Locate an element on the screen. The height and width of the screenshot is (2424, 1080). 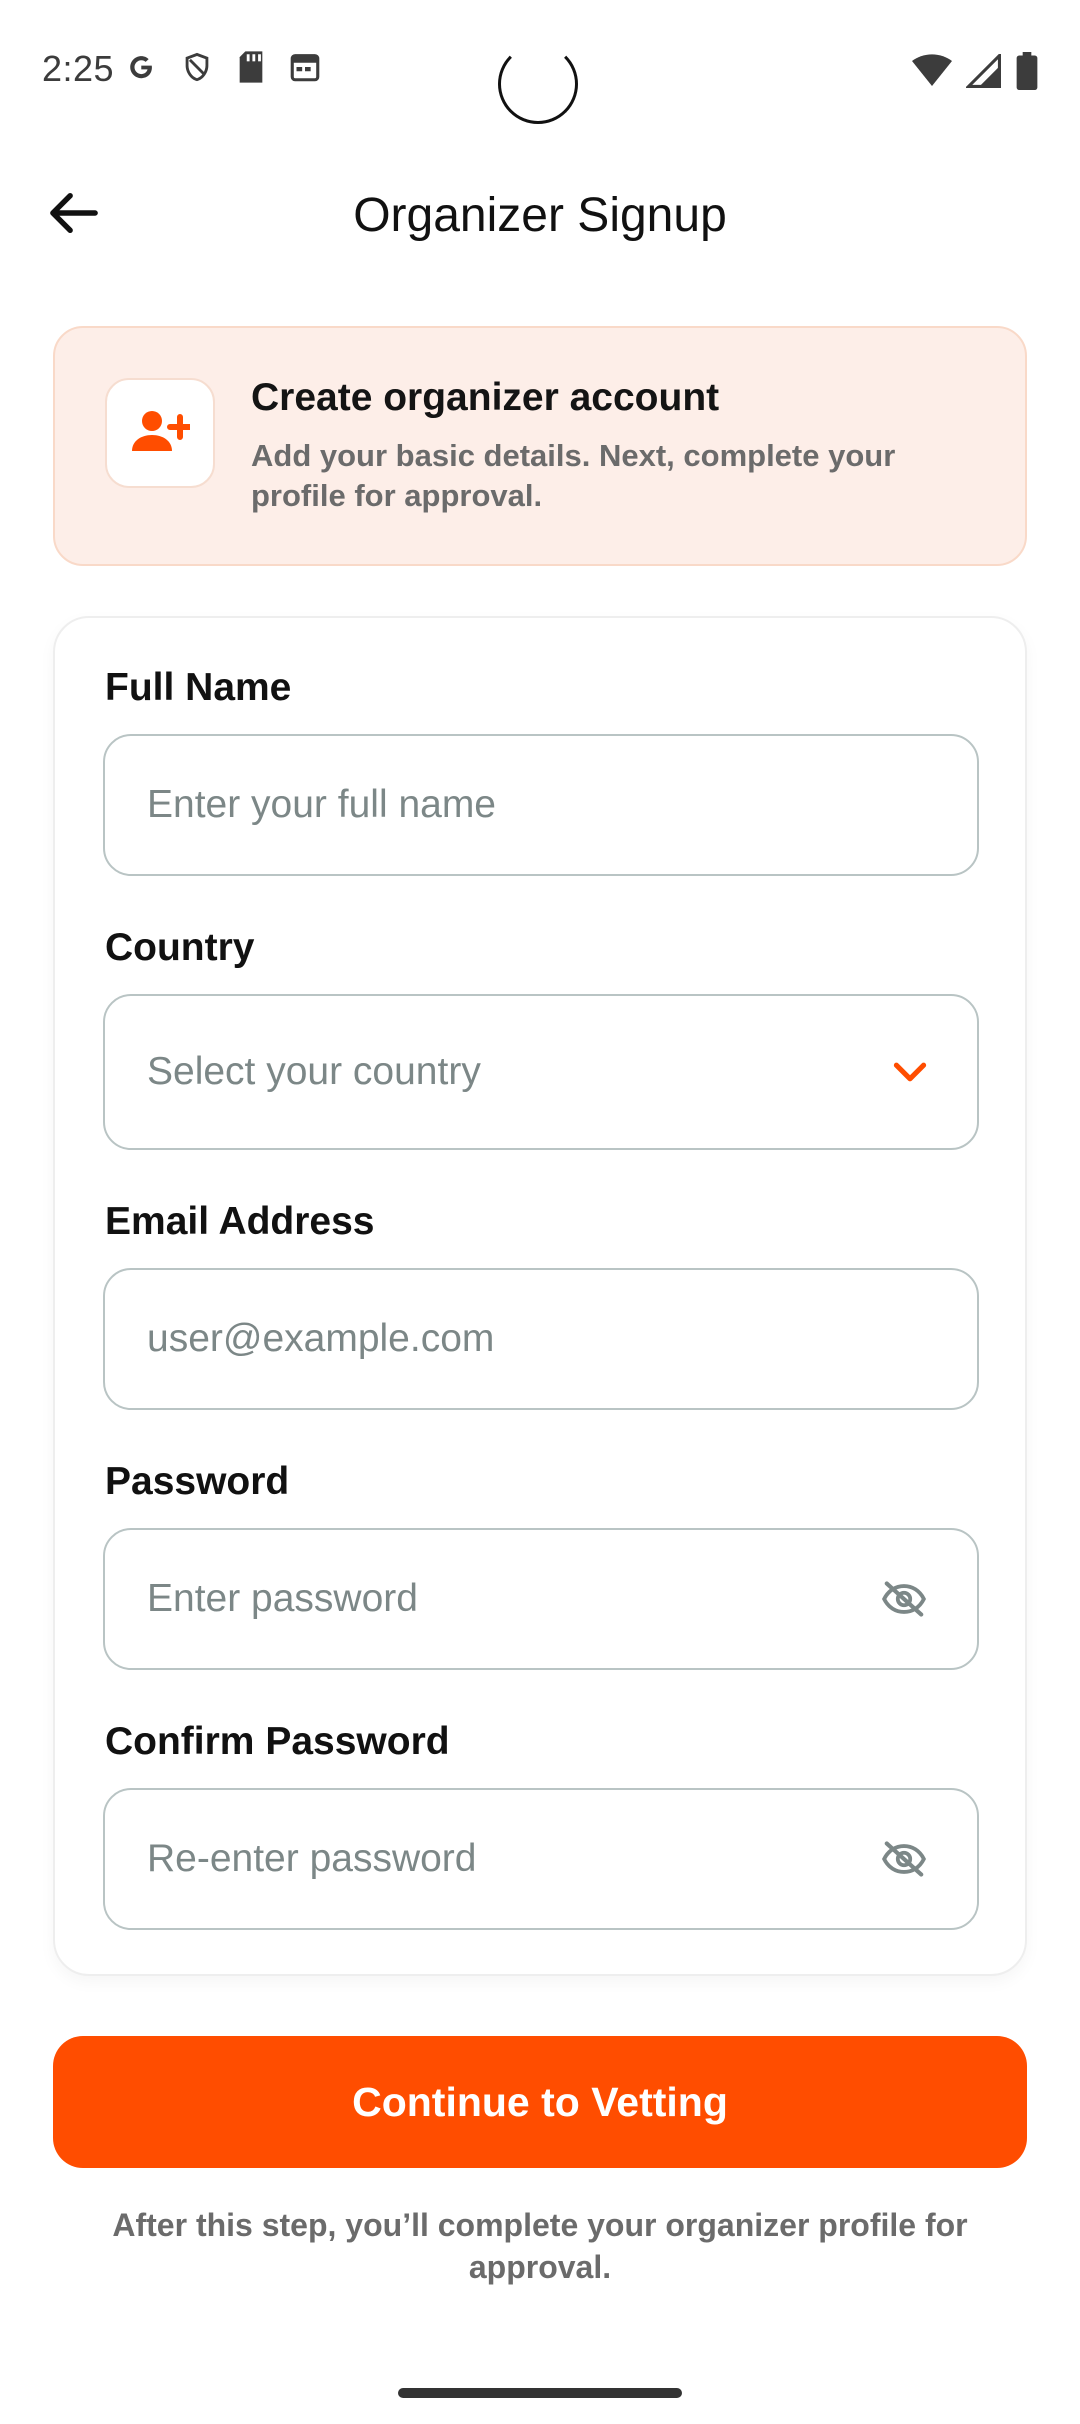
banner-icon-tile is located at coordinates (160, 433).